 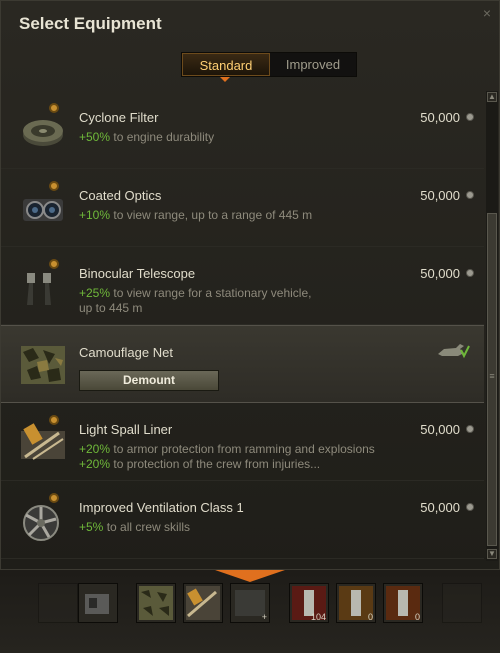 I want to click on item-description: +5% to all crew skills, so click(x=135, y=527).